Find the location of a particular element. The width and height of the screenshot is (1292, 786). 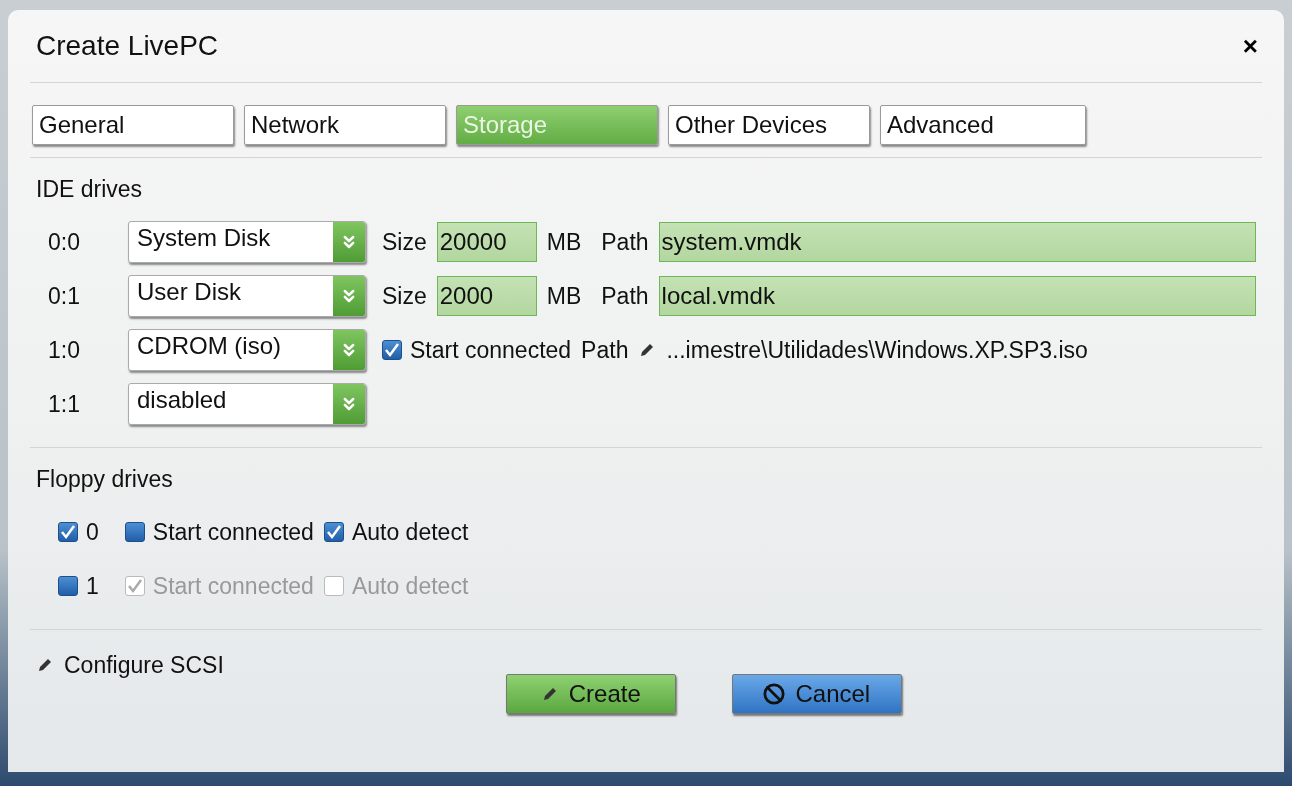

path-text: ...imestre\Utilidades\Windows.XP.SP3.iso is located at coordinates (877, 350).